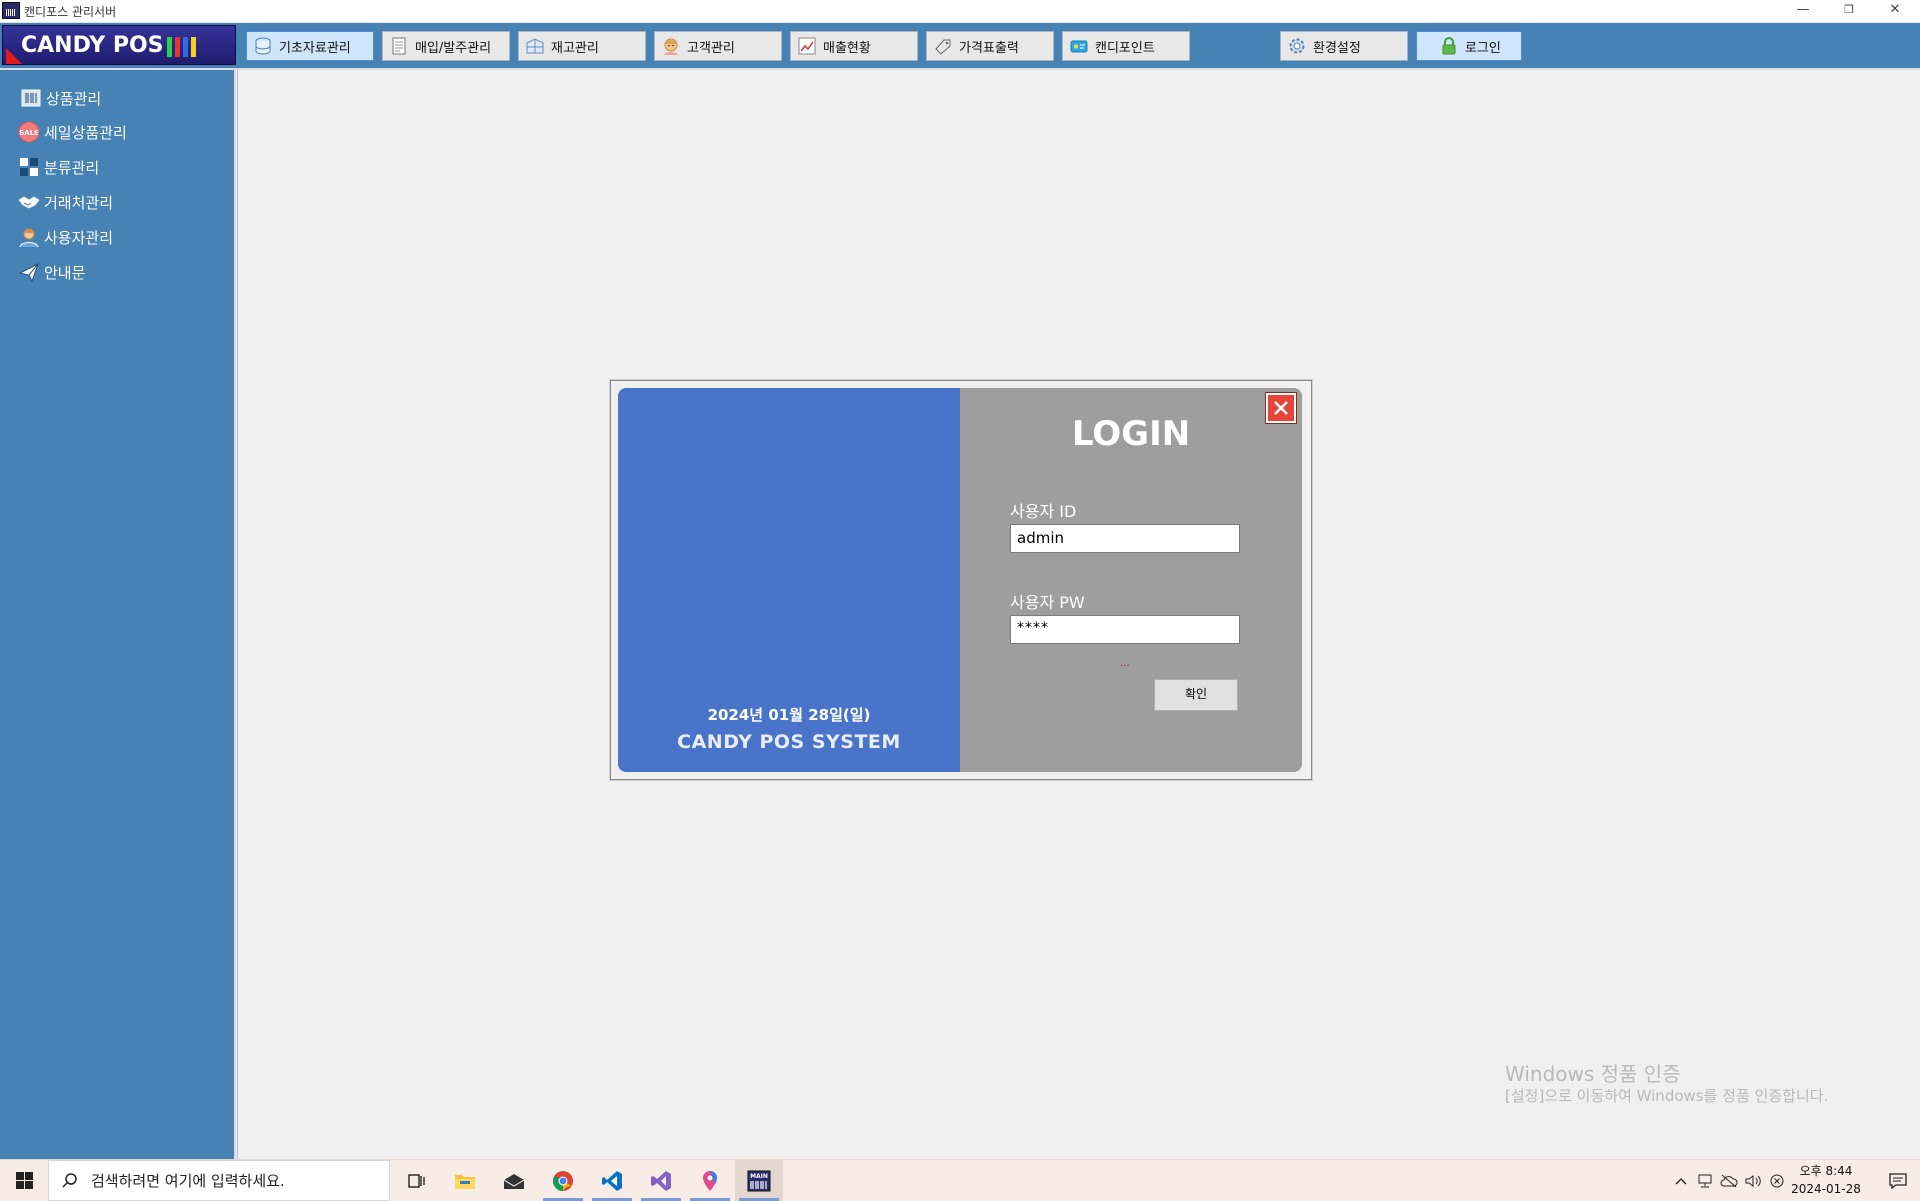 The width and height of the screenshot is (1920, 1201). What do you see at coordinates (453, 48) in the screenshot?
I see `menu-label: 매입/발주관리` at bounding box center [453, 48].